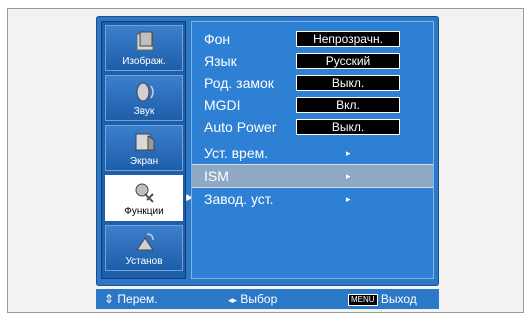 Image resolution: width=532 pixels, height=321 pixels. Describe the element at coordinates (363, 300) in the screenshot. I see `menu-key-icon: MENU` at that location.